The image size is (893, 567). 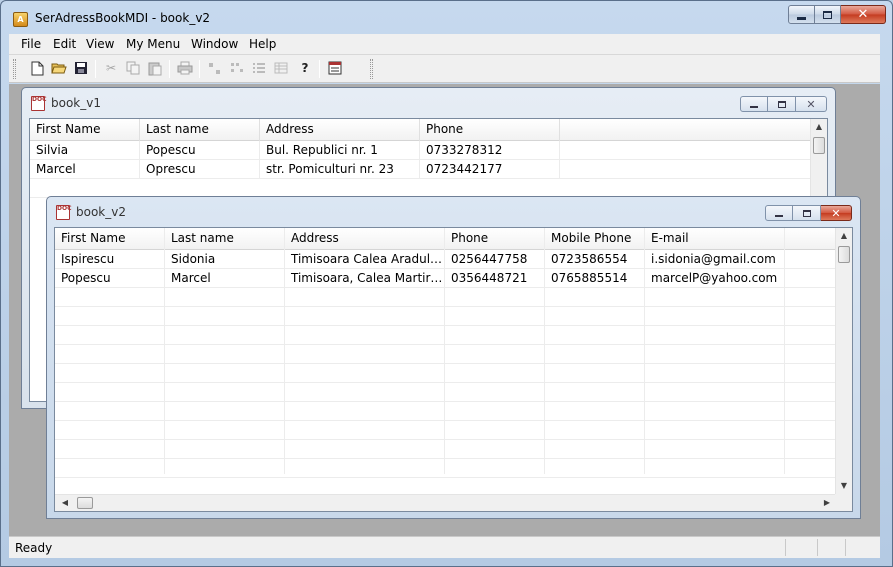 I want to click on open-icon, so click(x=59, y=68).